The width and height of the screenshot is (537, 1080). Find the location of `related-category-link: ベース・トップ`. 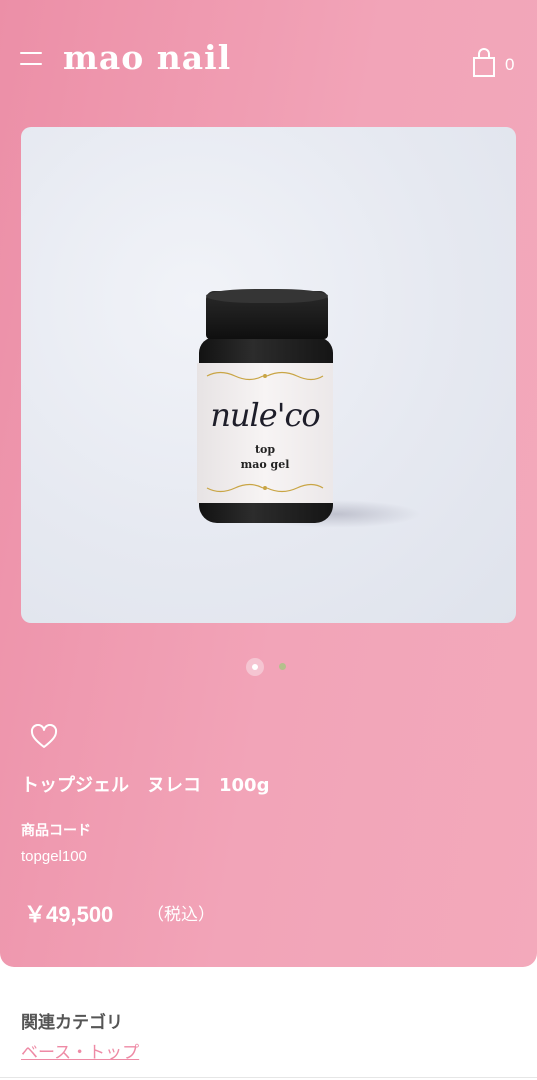

related-category-link: ベース・トップ is located at coordinates (80, 1050).